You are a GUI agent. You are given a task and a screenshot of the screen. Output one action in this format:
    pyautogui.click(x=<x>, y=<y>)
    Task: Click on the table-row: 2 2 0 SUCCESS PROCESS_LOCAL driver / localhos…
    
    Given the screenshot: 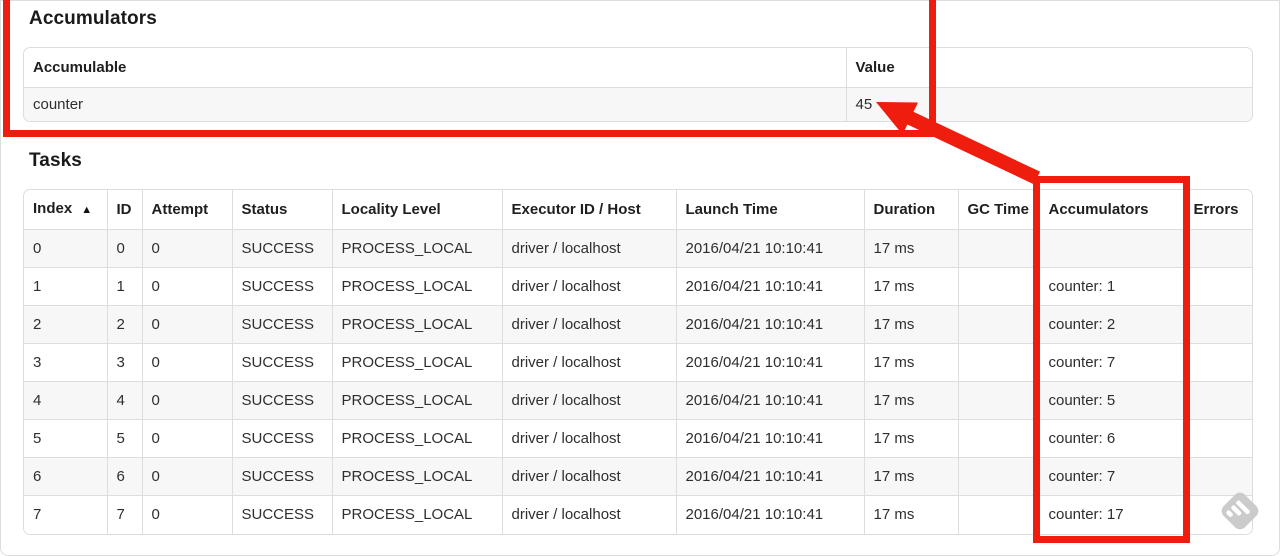 What is the action you would take?
    pyautogui.click(x=638, y=324)
    